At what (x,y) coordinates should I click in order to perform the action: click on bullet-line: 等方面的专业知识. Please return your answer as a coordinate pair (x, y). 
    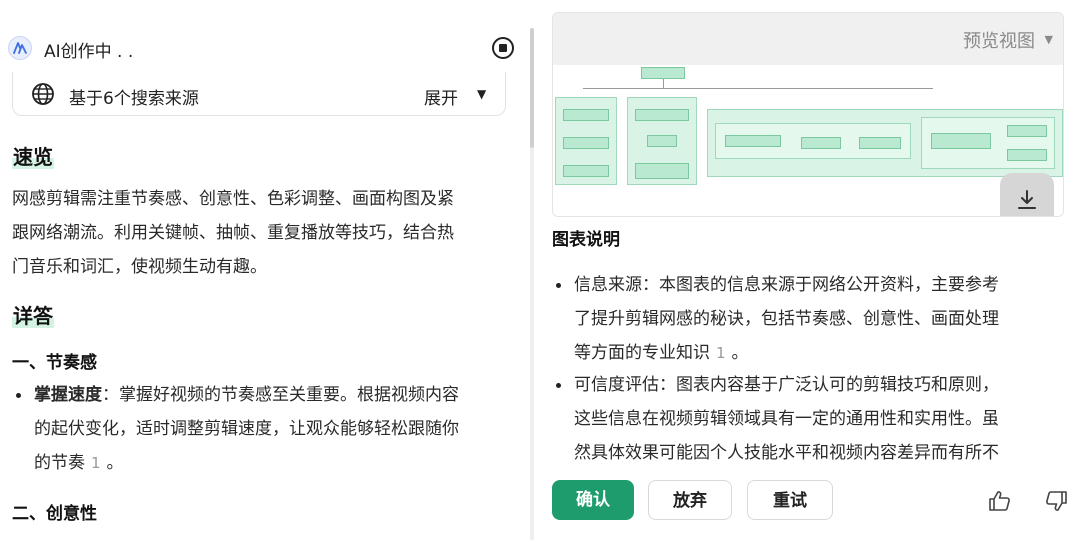
    Looking at the image, I should click on (642, 353).